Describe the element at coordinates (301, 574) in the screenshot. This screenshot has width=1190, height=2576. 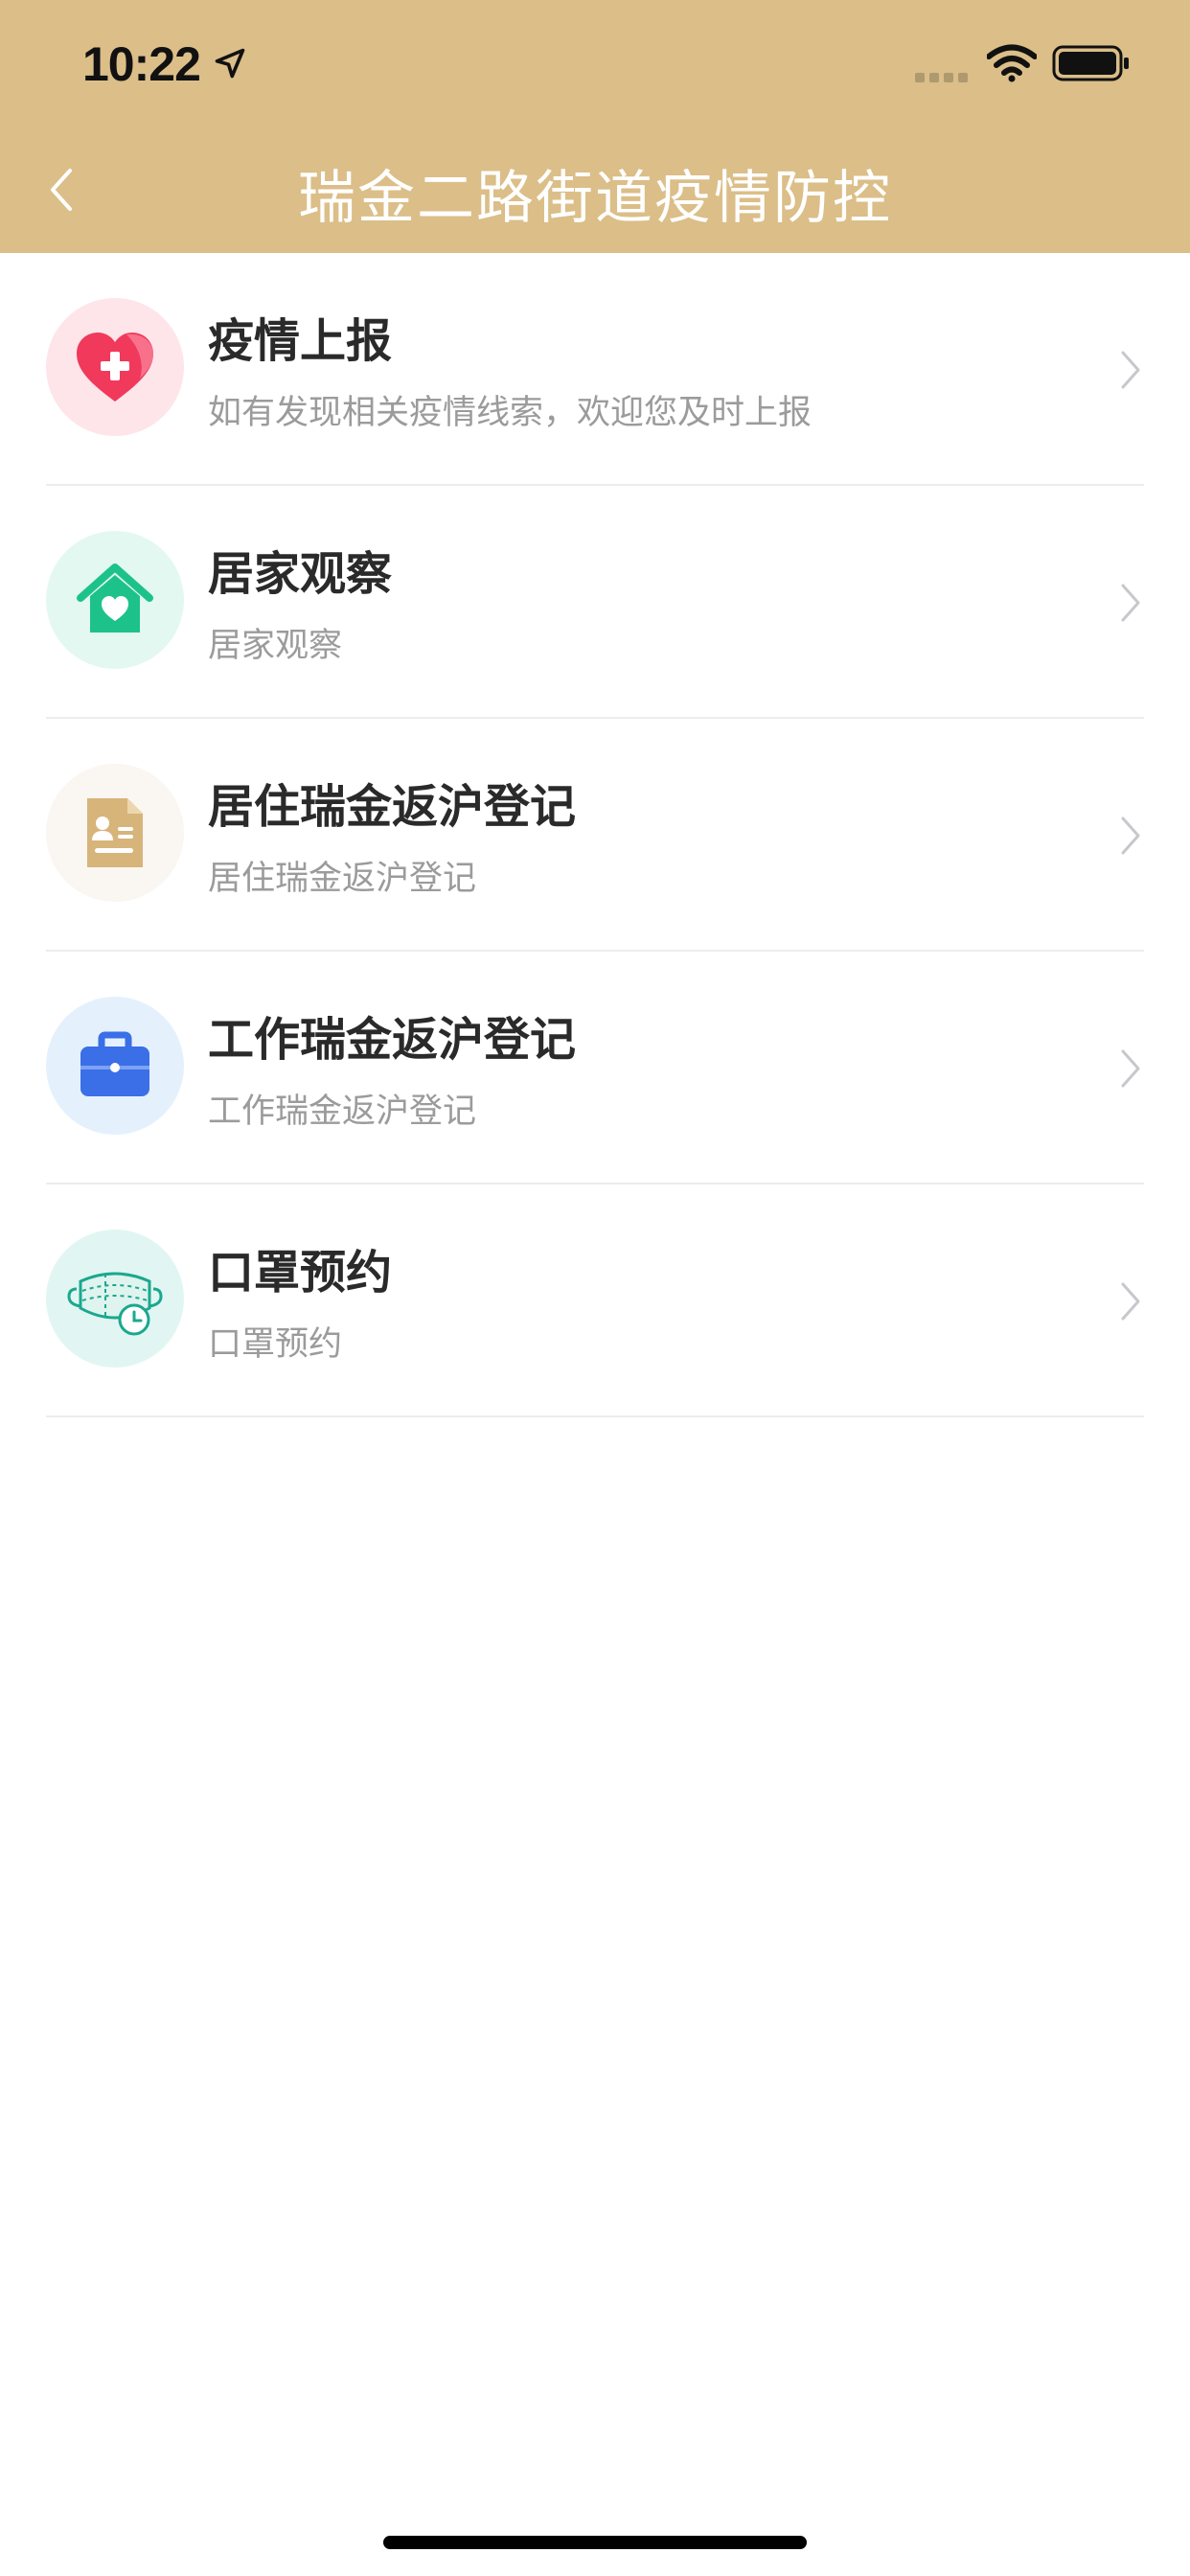
I see `item-title: 居家观察` at that location.